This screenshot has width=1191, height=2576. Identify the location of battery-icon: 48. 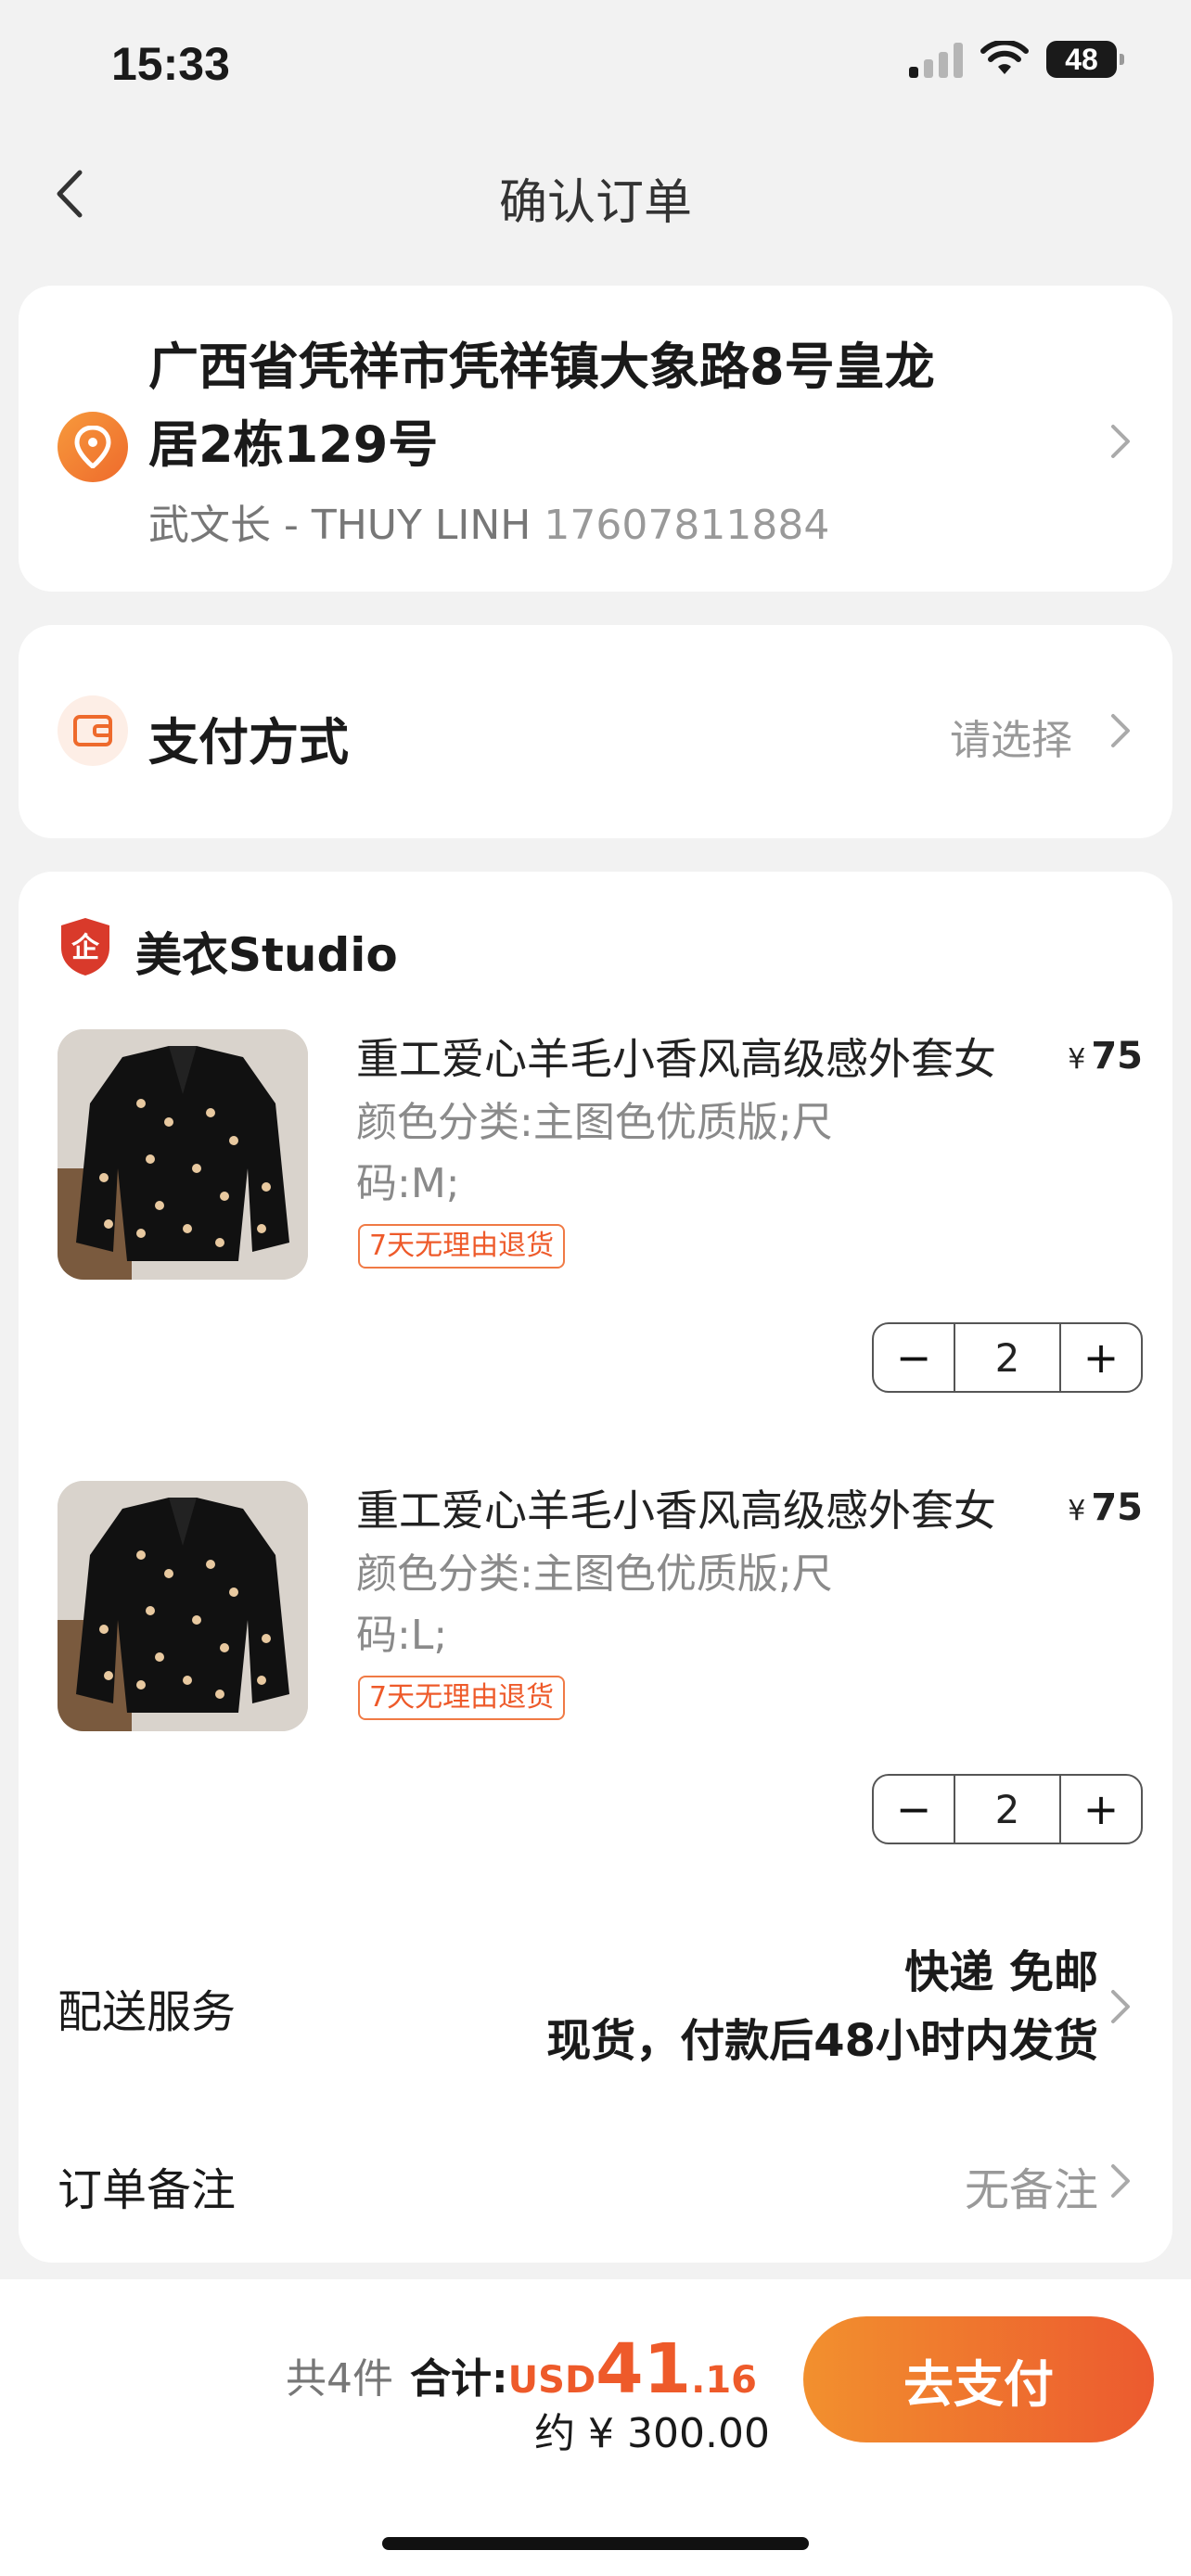
(1085, 59).